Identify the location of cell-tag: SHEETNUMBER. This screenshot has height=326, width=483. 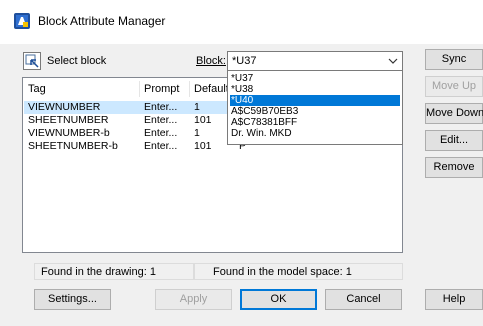
(68, 120).